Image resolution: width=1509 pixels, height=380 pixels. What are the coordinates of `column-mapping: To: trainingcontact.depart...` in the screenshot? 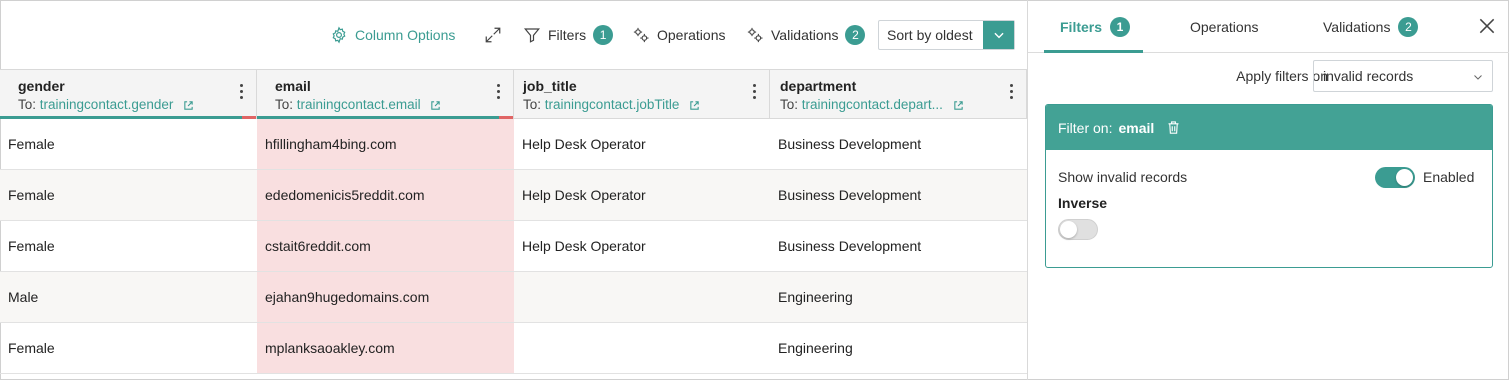 It's located at (872, 104).